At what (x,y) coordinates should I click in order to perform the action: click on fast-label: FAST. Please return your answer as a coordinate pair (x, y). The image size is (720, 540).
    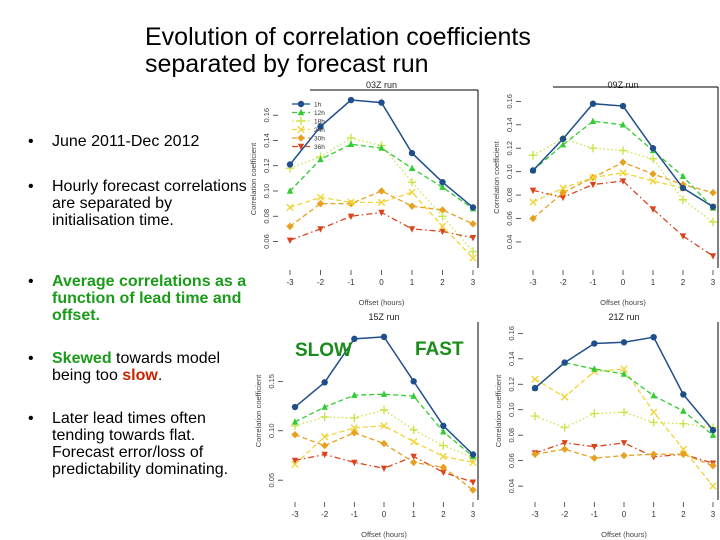
    Looking at the image, I should click on (439, 349).